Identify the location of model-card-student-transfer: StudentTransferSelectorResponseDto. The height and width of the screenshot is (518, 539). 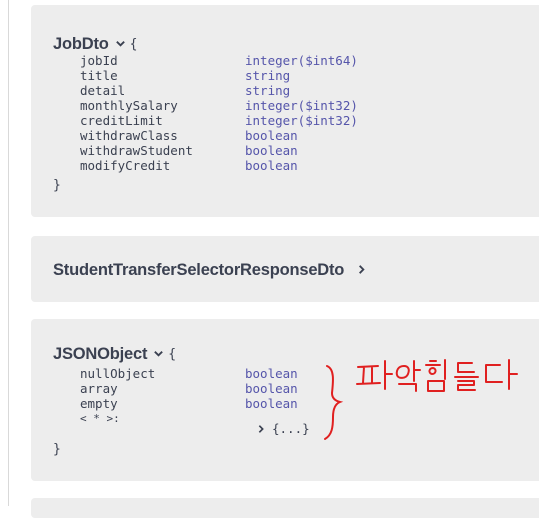
(285, 269).